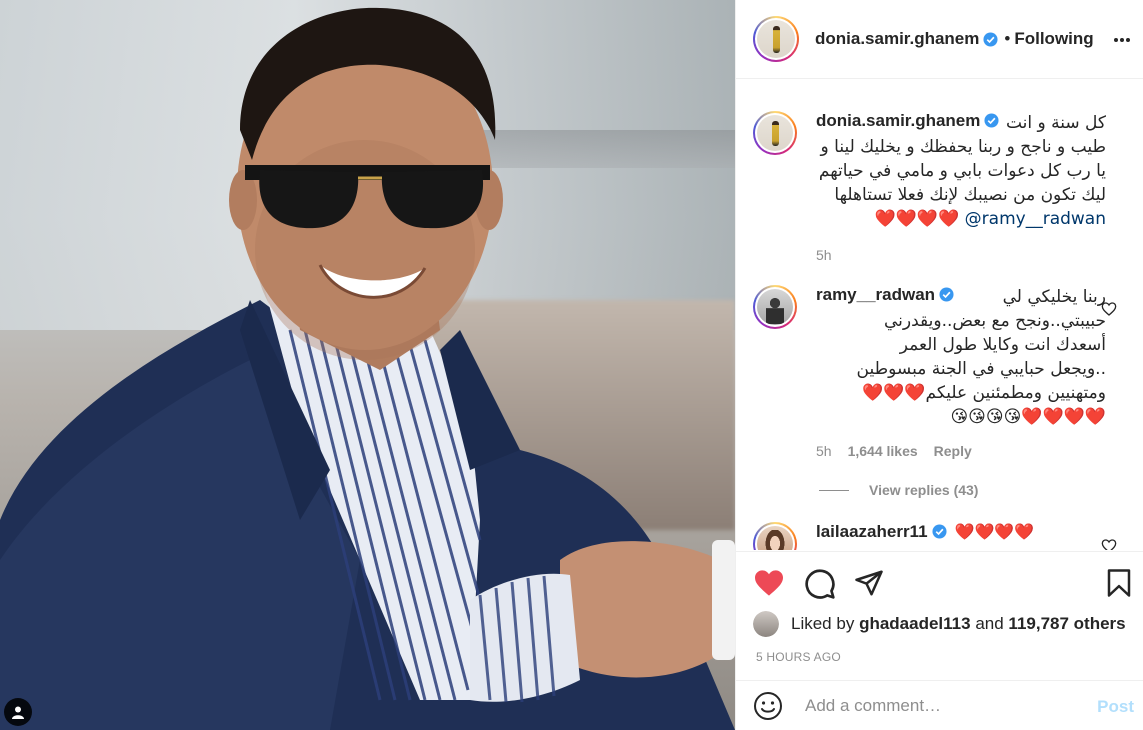  I want to click on post-header: donia.samir.ghanem • Following, so click(939, 39).